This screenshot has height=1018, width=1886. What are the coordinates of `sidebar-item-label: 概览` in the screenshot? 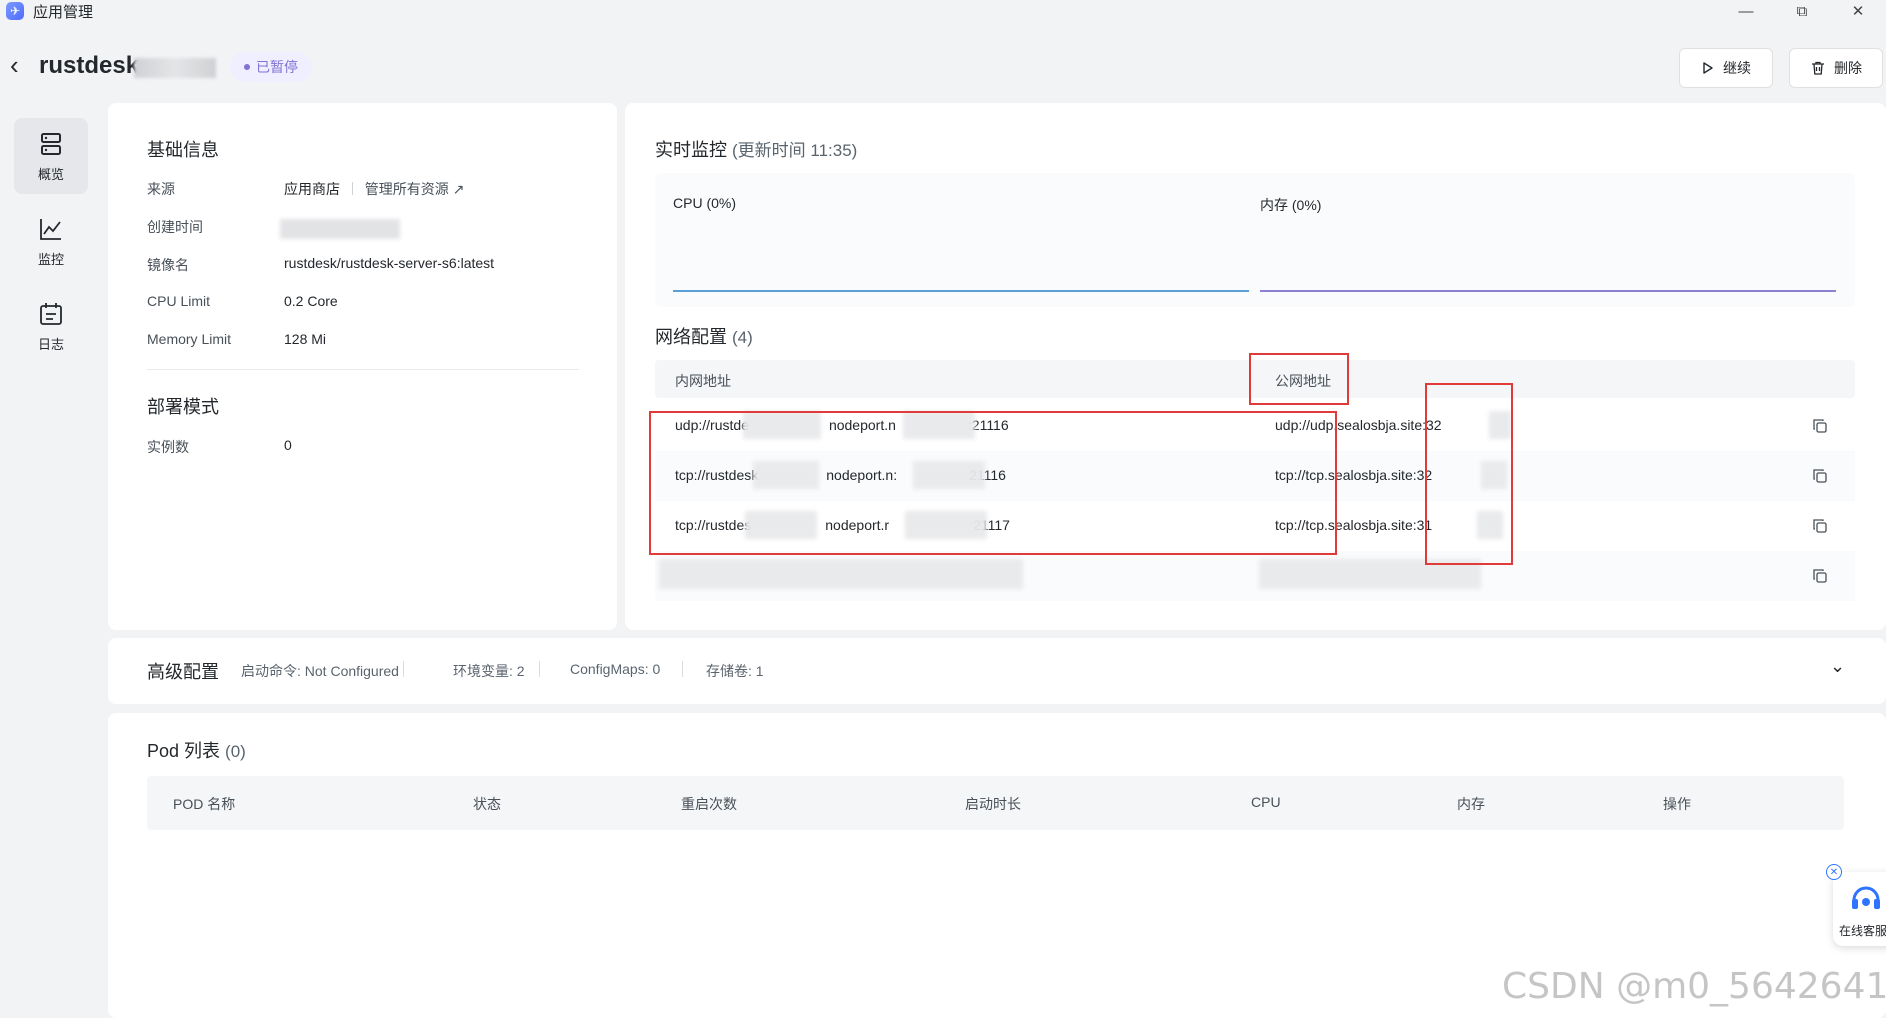 It's located at (50, 174).